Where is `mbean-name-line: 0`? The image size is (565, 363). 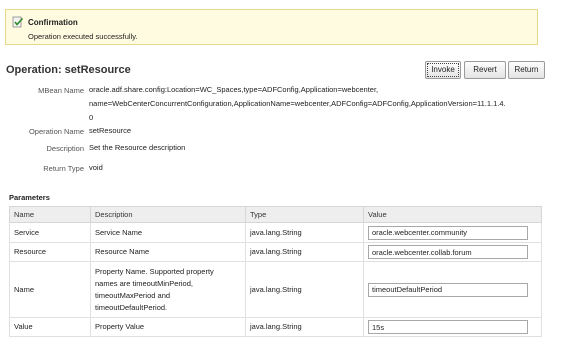
mbean-name-line: 0 is located at coordinates (91, 117).